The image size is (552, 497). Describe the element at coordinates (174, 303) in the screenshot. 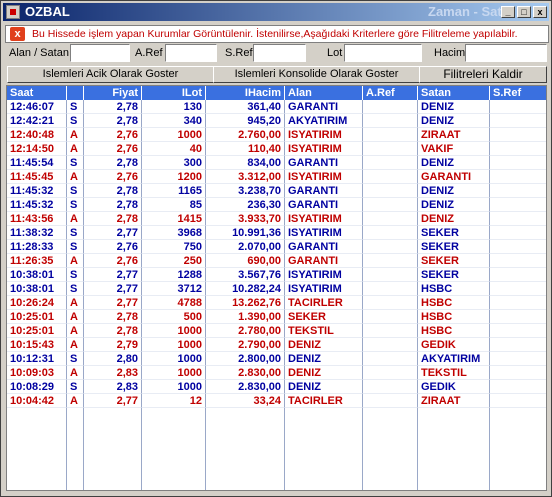

I see `cell-lot: 4788` at that location.